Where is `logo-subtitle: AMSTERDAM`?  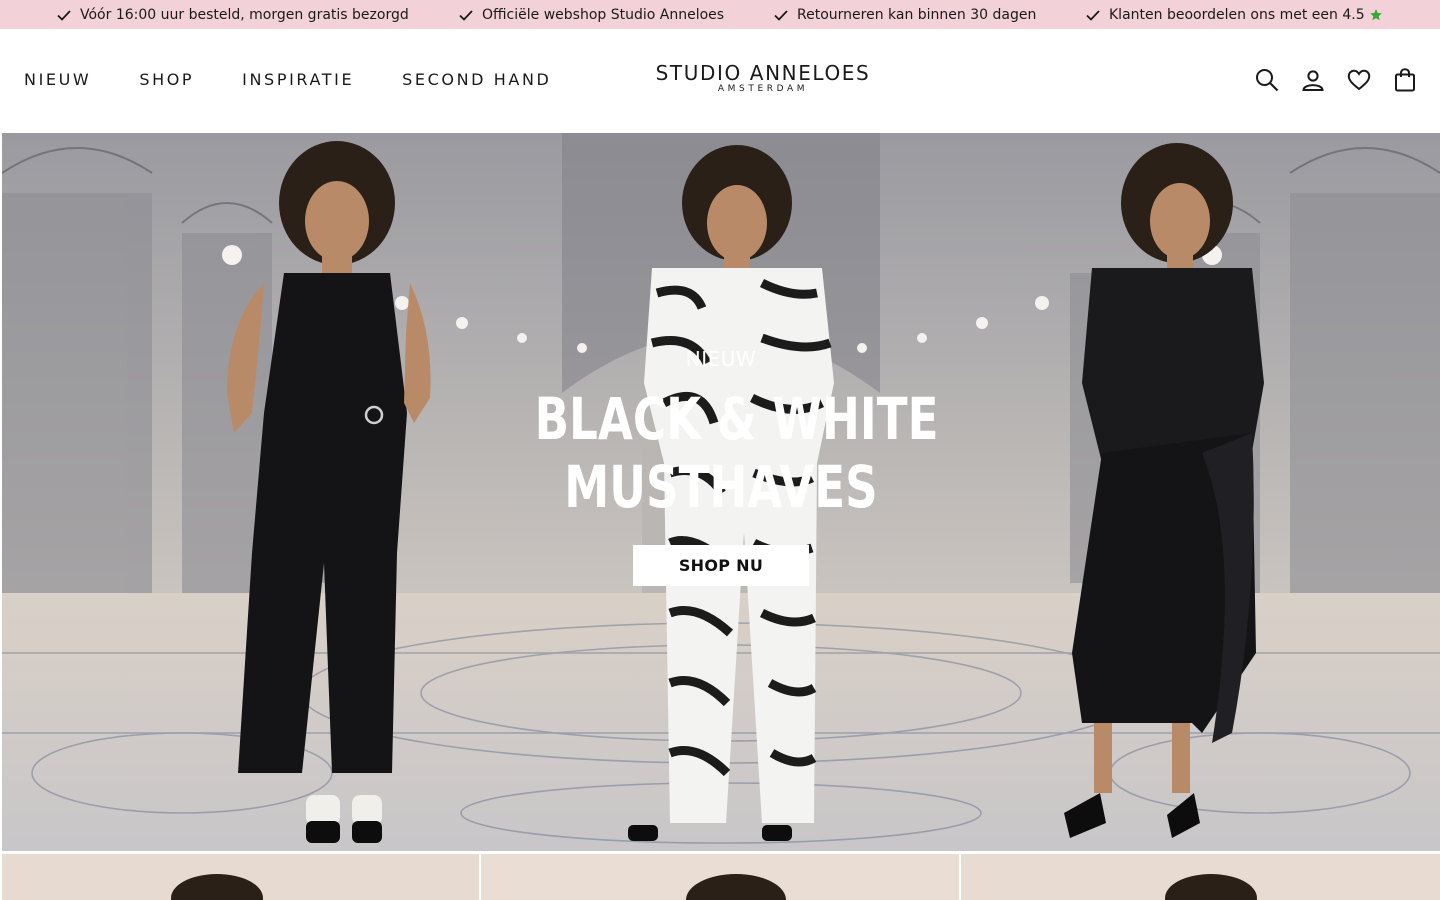 logo-subtitle: AMSTERDAM is located at coordinates (763, 89).